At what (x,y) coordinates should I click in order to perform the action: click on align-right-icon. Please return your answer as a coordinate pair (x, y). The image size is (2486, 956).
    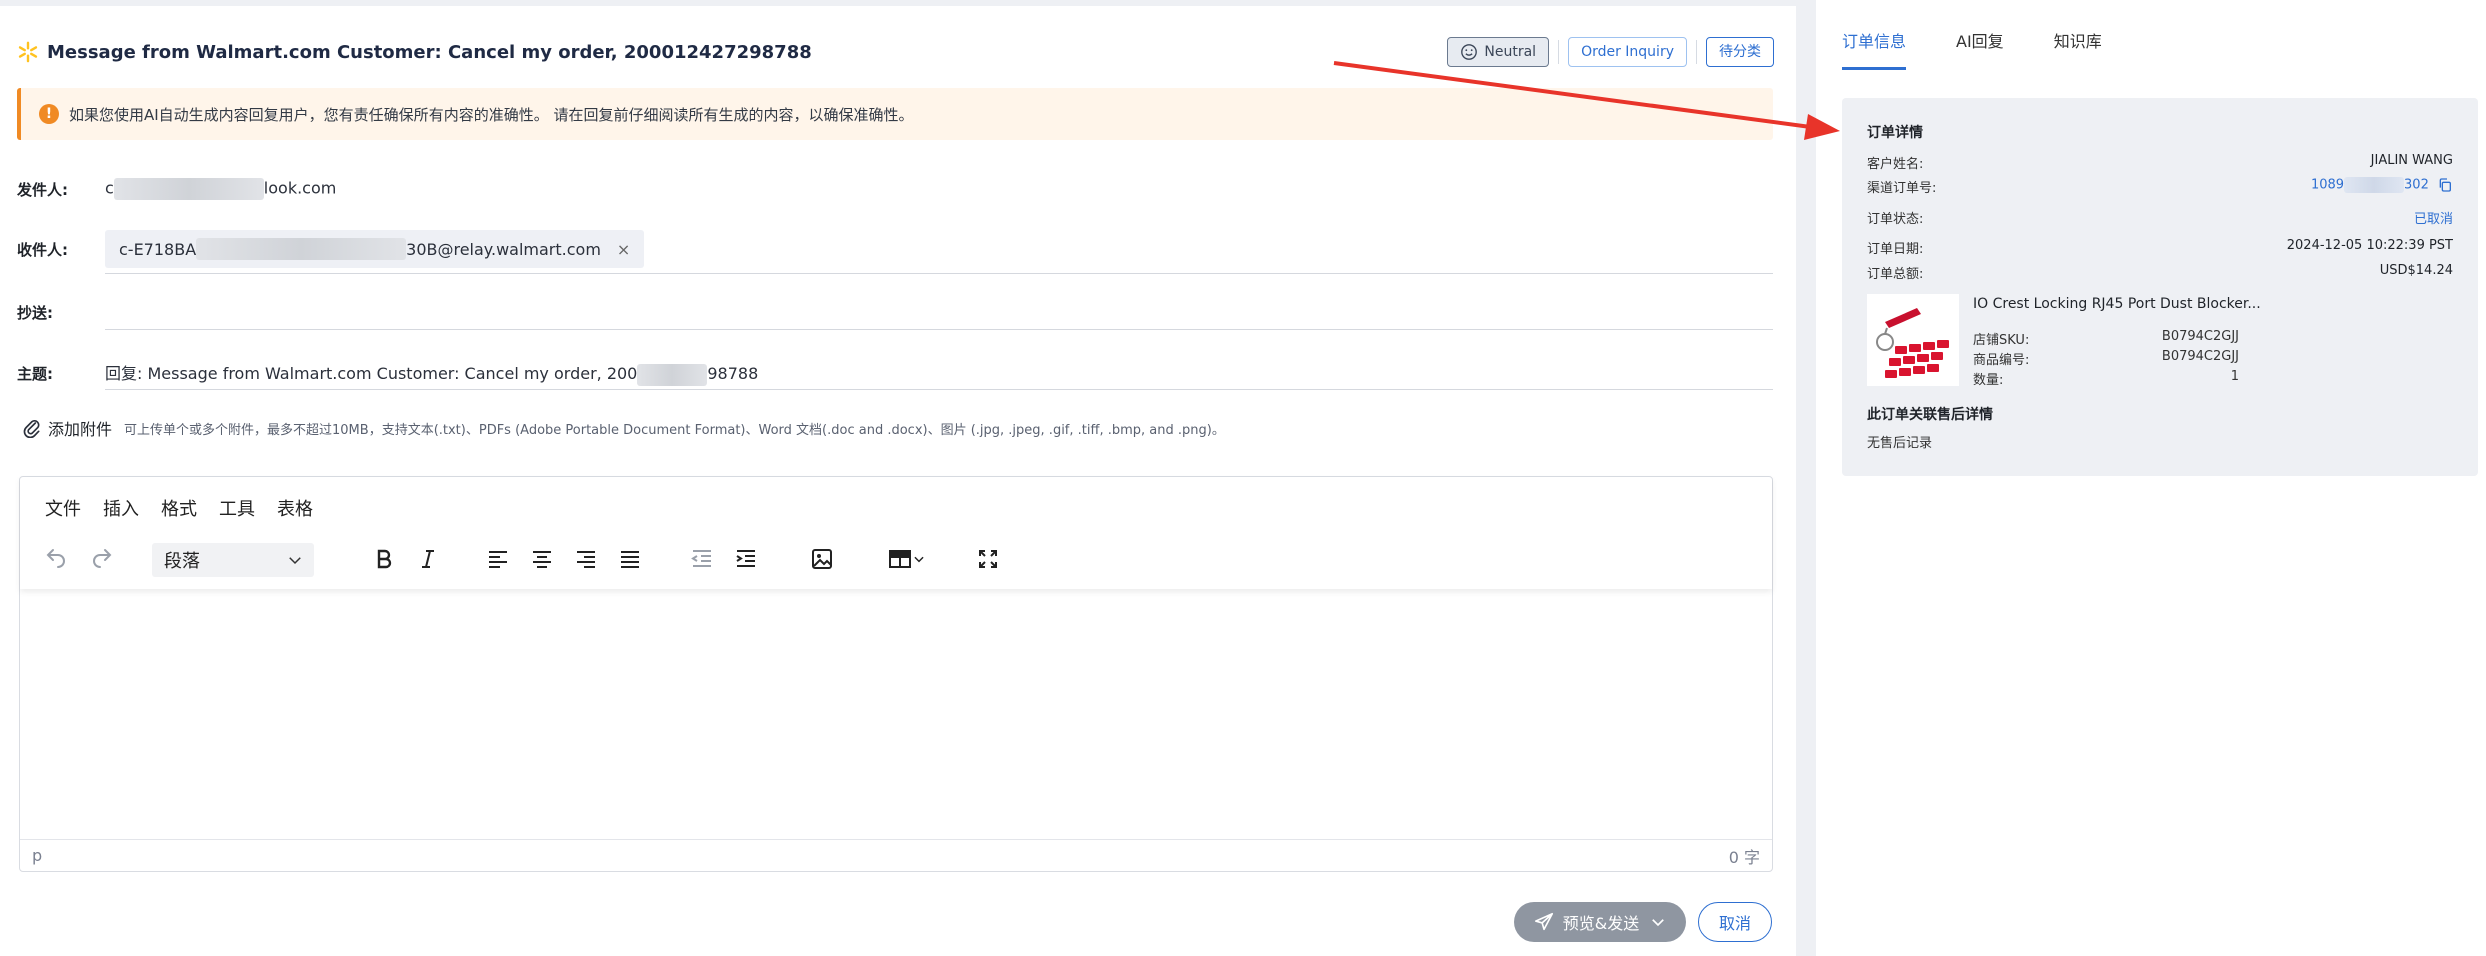
    Looking at the image, I should click on (586, 559).